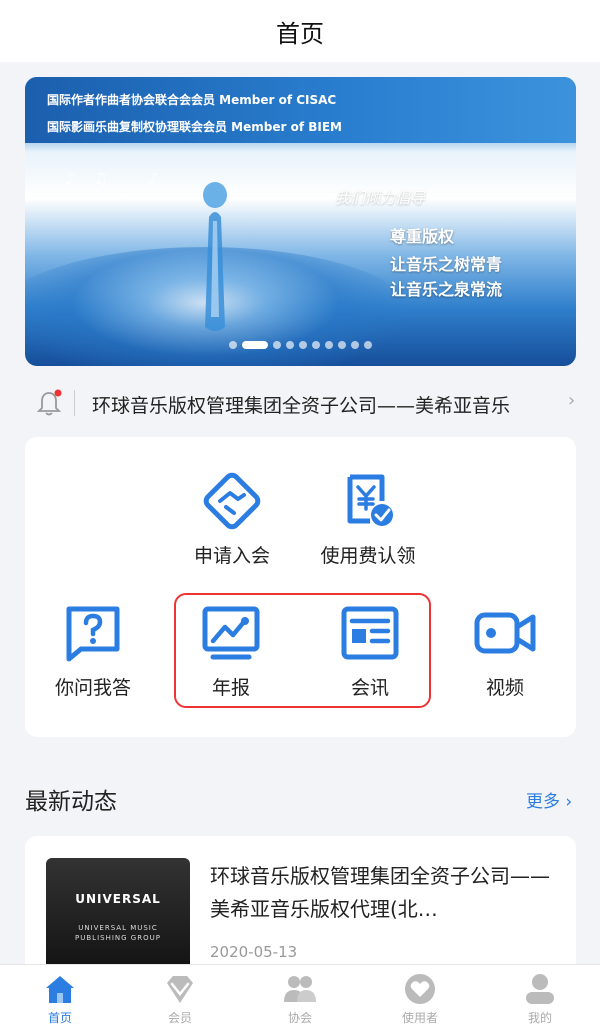  I want to click on service-video: 视频, so click(505, 651).